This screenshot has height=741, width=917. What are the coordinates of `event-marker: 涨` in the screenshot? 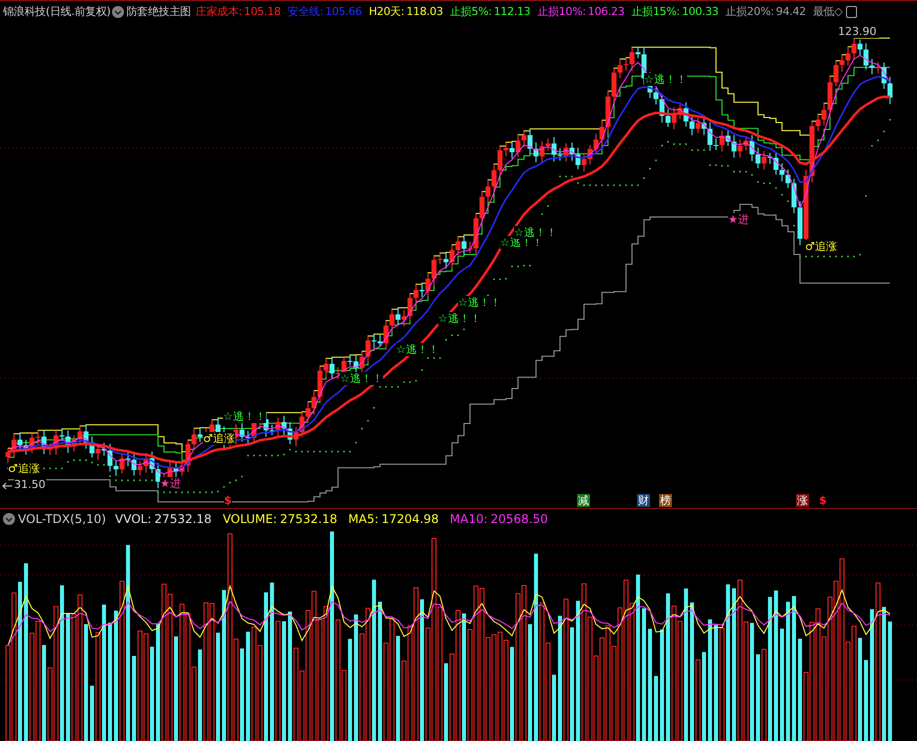 It's located at (802, 500).